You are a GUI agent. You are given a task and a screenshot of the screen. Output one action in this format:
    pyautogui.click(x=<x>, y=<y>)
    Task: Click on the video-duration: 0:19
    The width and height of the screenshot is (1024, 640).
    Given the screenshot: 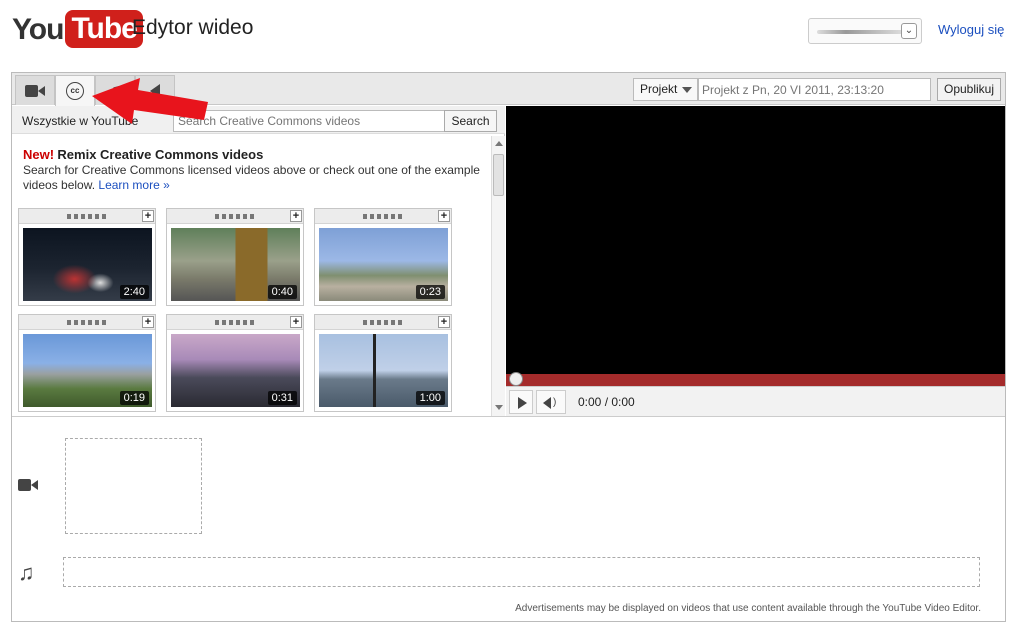 What is the action you would take?
    pyautogui.click(x=134, y=398)
    